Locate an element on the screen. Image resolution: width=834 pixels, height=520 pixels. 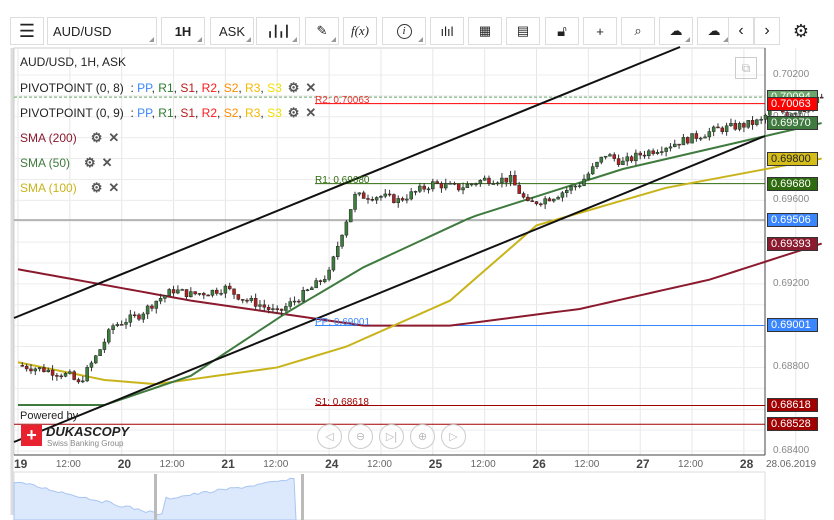
pivot-name: PIVOTPOINT (0, 8) is located at coordinates (72, 88).